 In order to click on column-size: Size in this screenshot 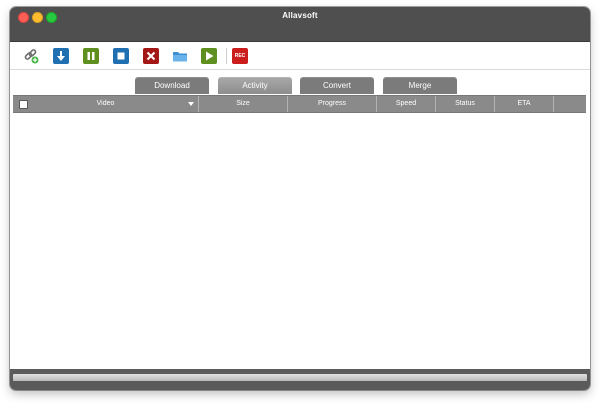, I will do `click(243, 104)`.